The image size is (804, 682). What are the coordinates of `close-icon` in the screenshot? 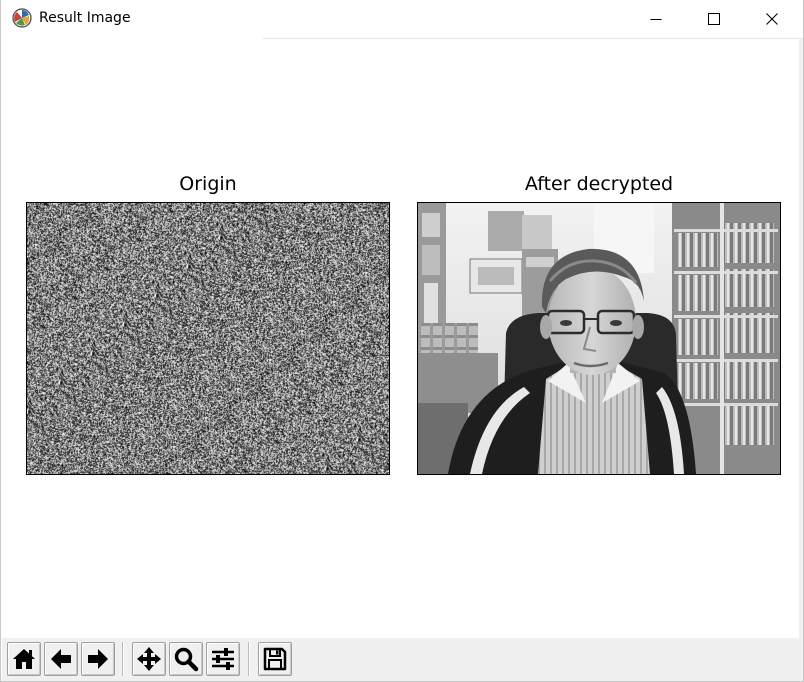 It's located at (772, 19).